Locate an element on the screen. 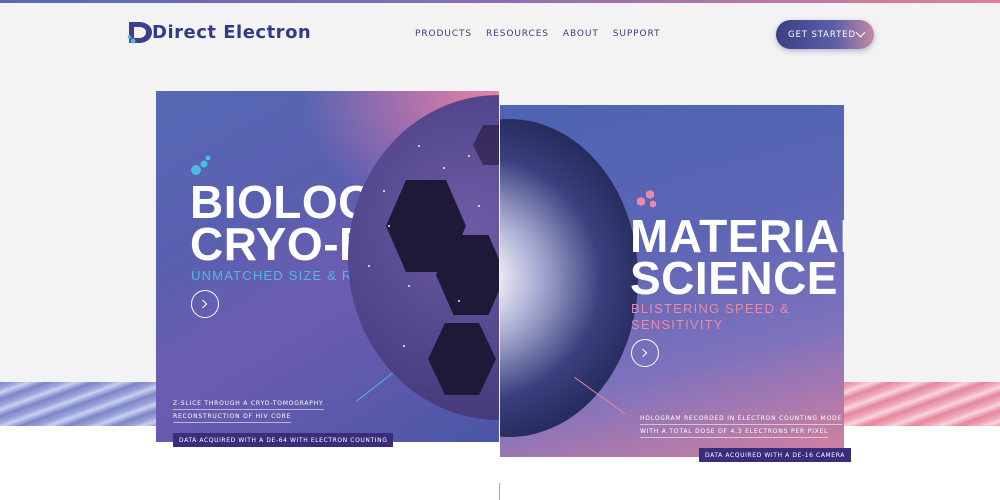 The image size is (1000, 500). mat-title-line1: MATERIAL is located at coordinates (737, 236).